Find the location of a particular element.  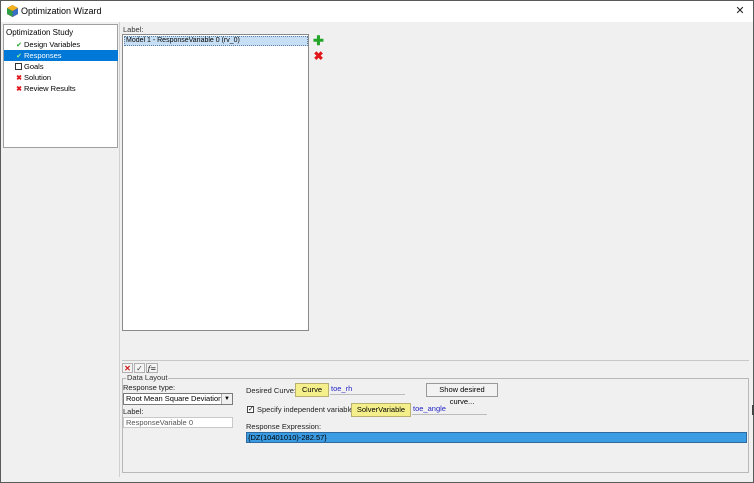

data-layout-caption: Data Layout is located at coordinates (147, 377).